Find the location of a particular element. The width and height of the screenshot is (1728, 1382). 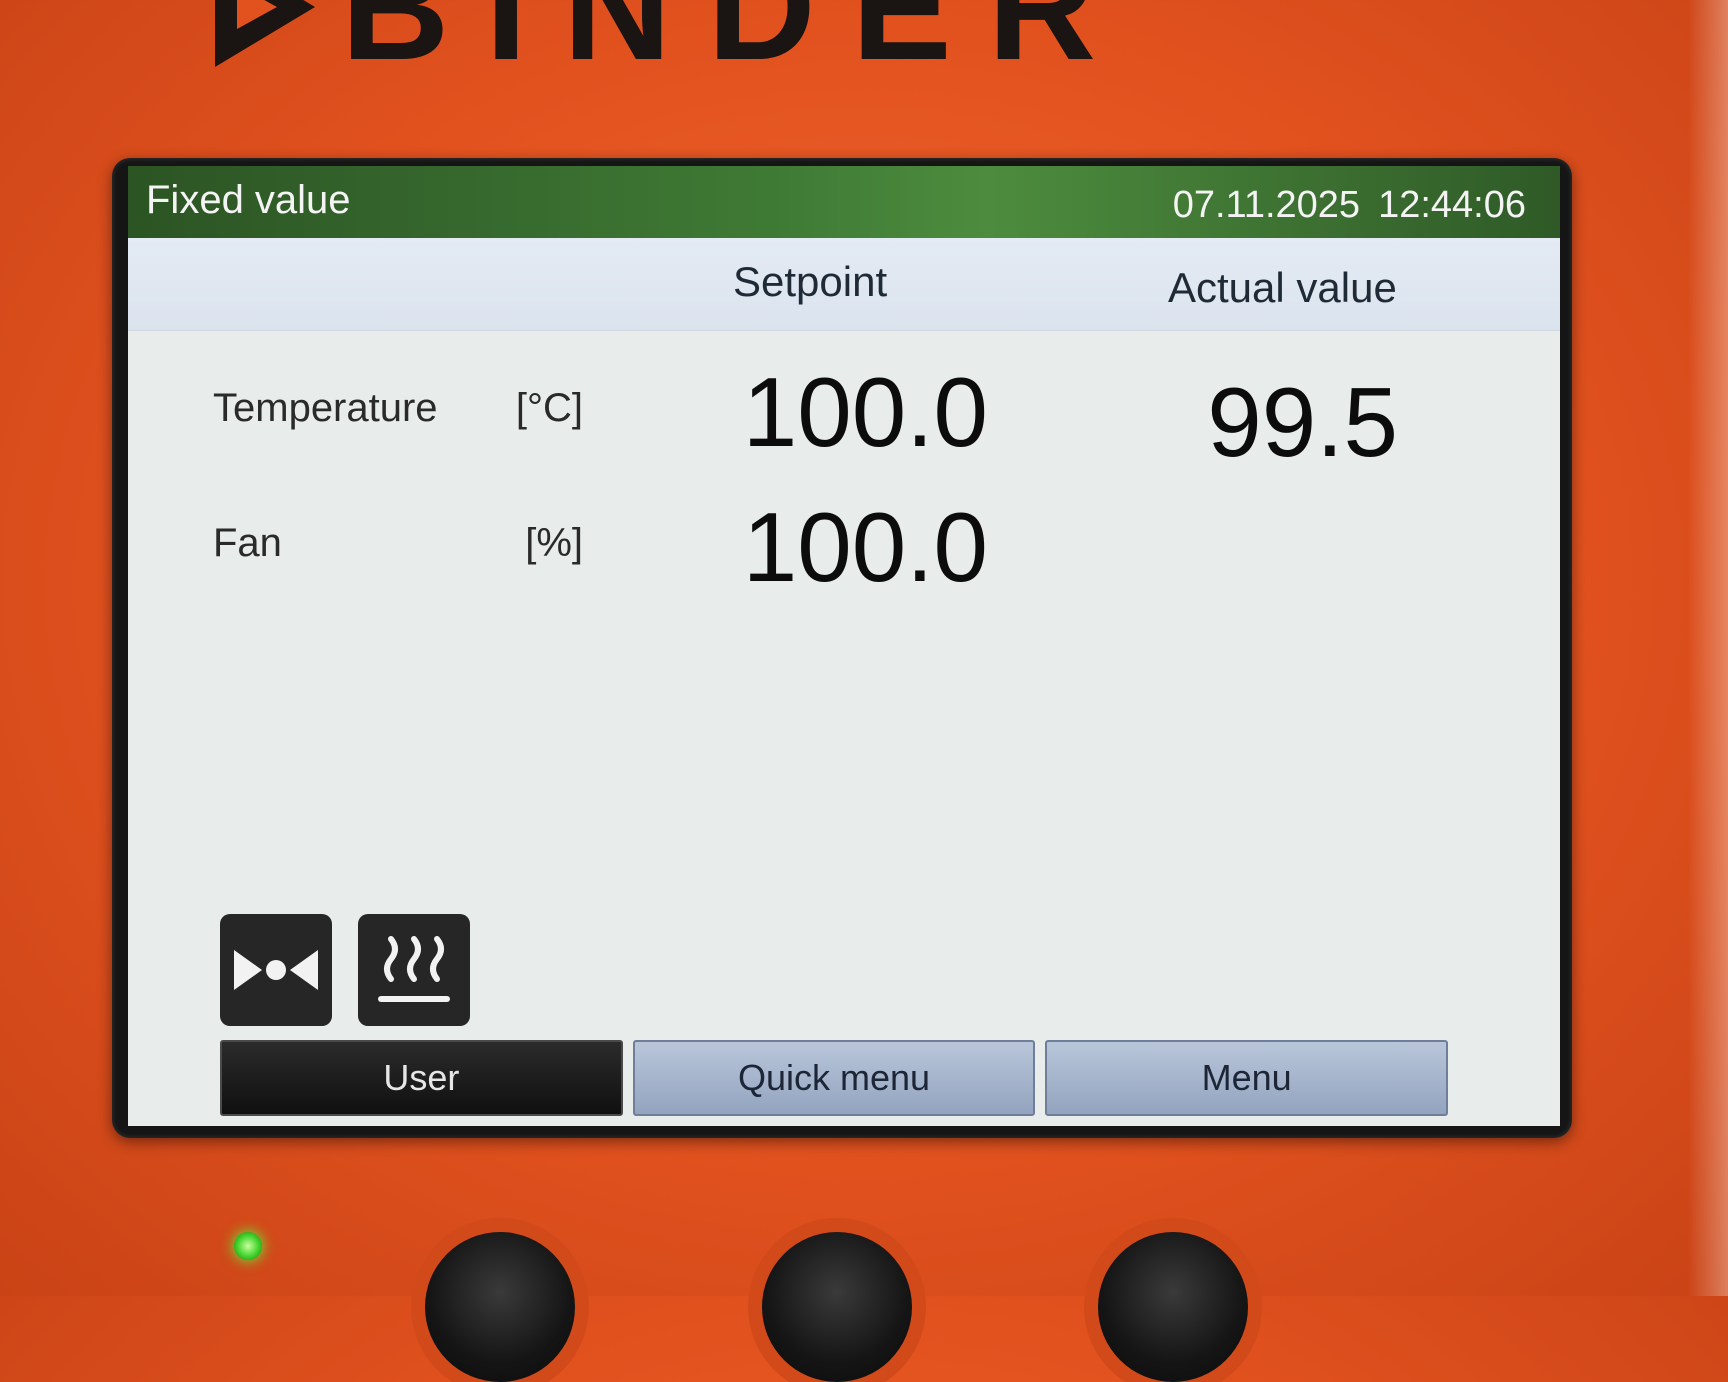

door-closed-glyph is located at coordinates (276, 970).